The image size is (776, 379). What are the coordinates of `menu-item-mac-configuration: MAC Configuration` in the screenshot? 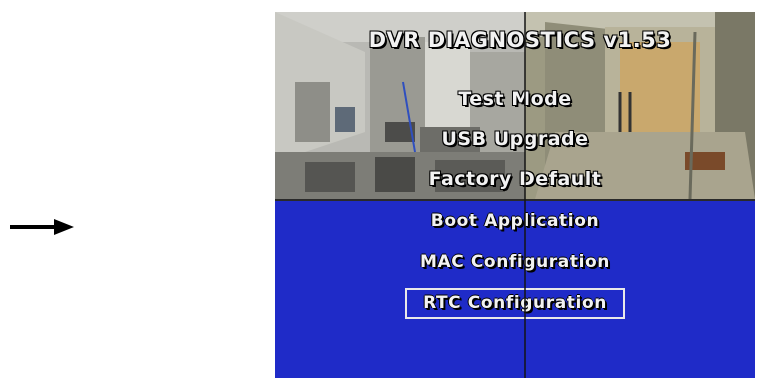 It's located at (515, 262).